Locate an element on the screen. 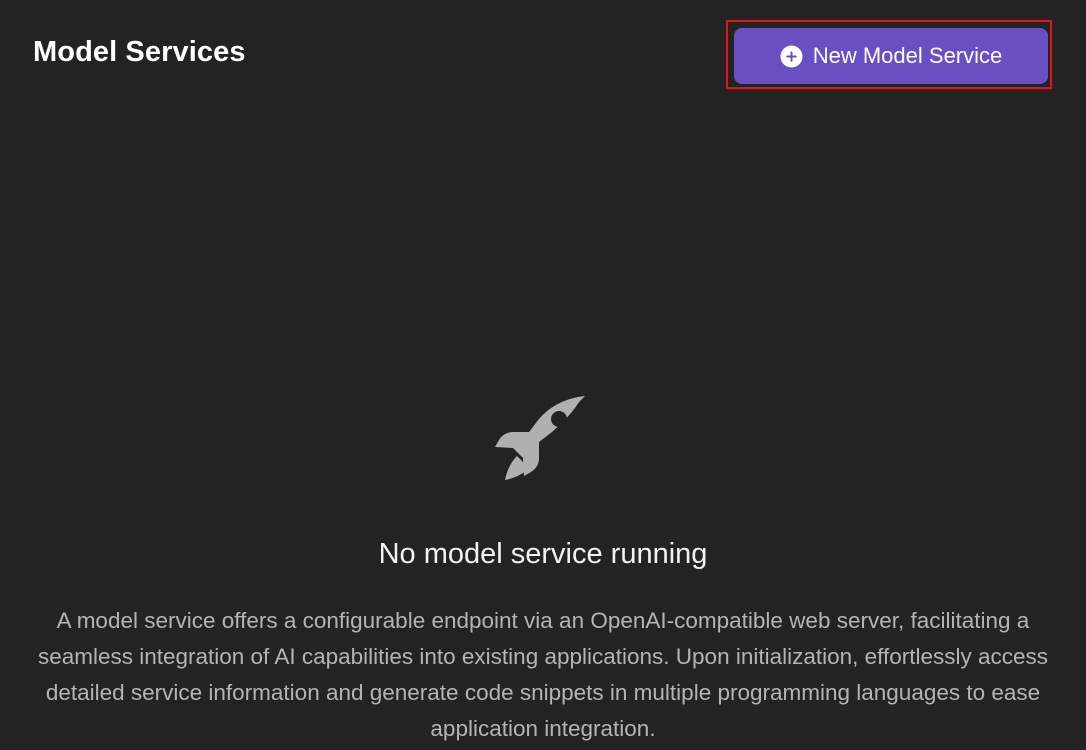  empty-state-illustration is located at coordinates (543, 442).